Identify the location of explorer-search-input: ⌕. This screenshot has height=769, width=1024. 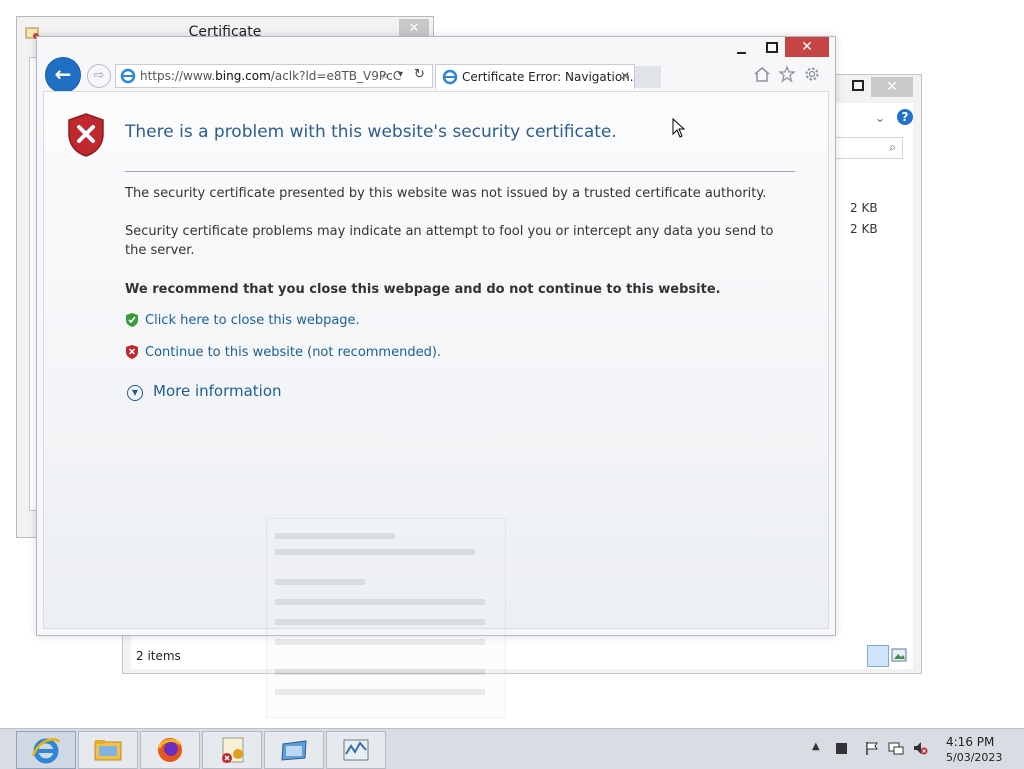
(865, 148).